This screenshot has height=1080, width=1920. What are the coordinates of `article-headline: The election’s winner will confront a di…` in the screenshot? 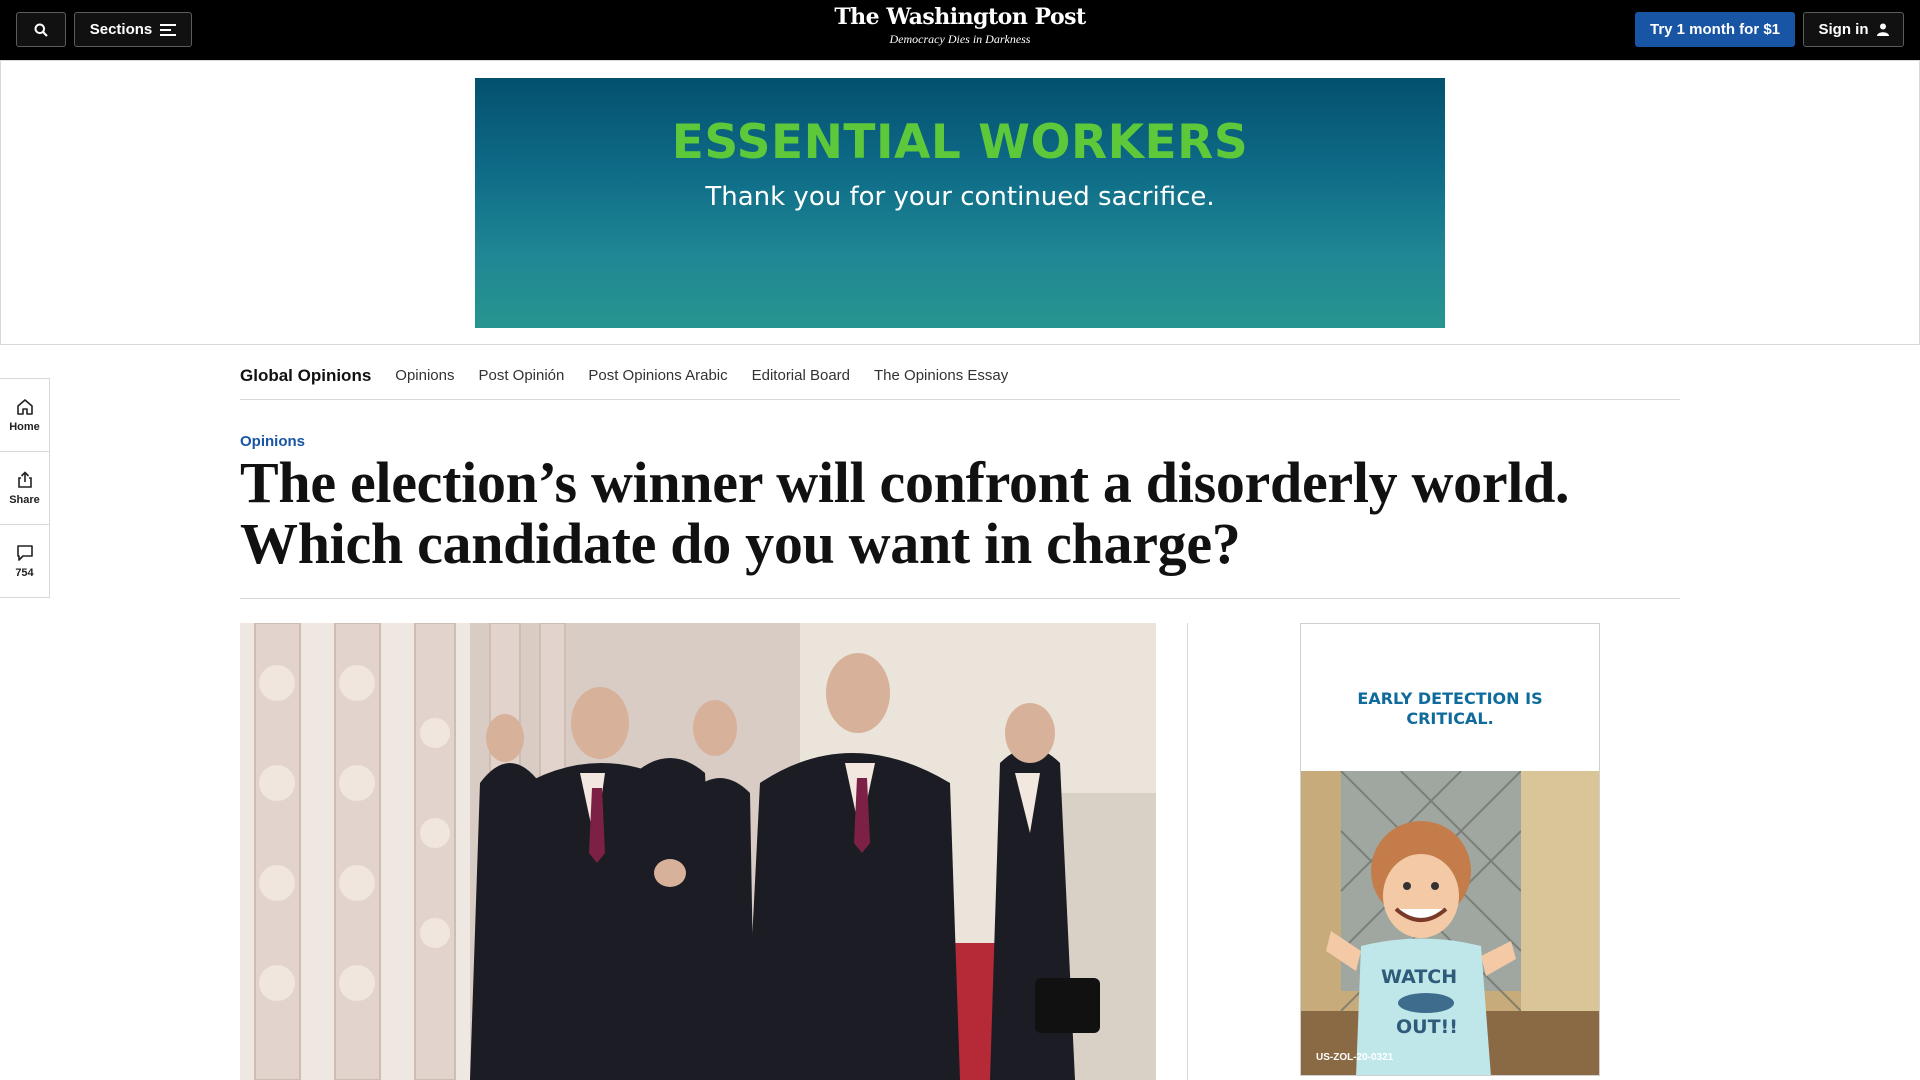 It's located at (960, 513).